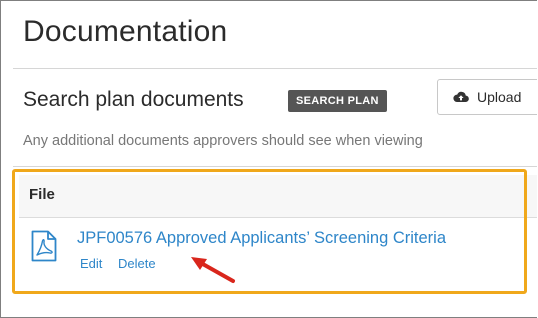 This screenshot has height=318, width=538. Describe the element at coordinates (91, 263) in the screenshot. I see `edit-link: Edit` at that location.